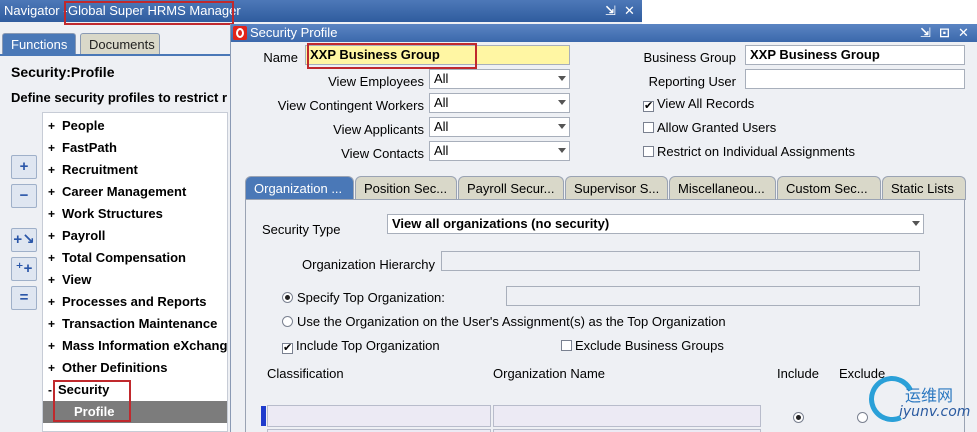 The height and width of the screenshot is (432, 977). I want to click on restrict-individual-label: Restrict on Individual Assignments, so click(756, 151).